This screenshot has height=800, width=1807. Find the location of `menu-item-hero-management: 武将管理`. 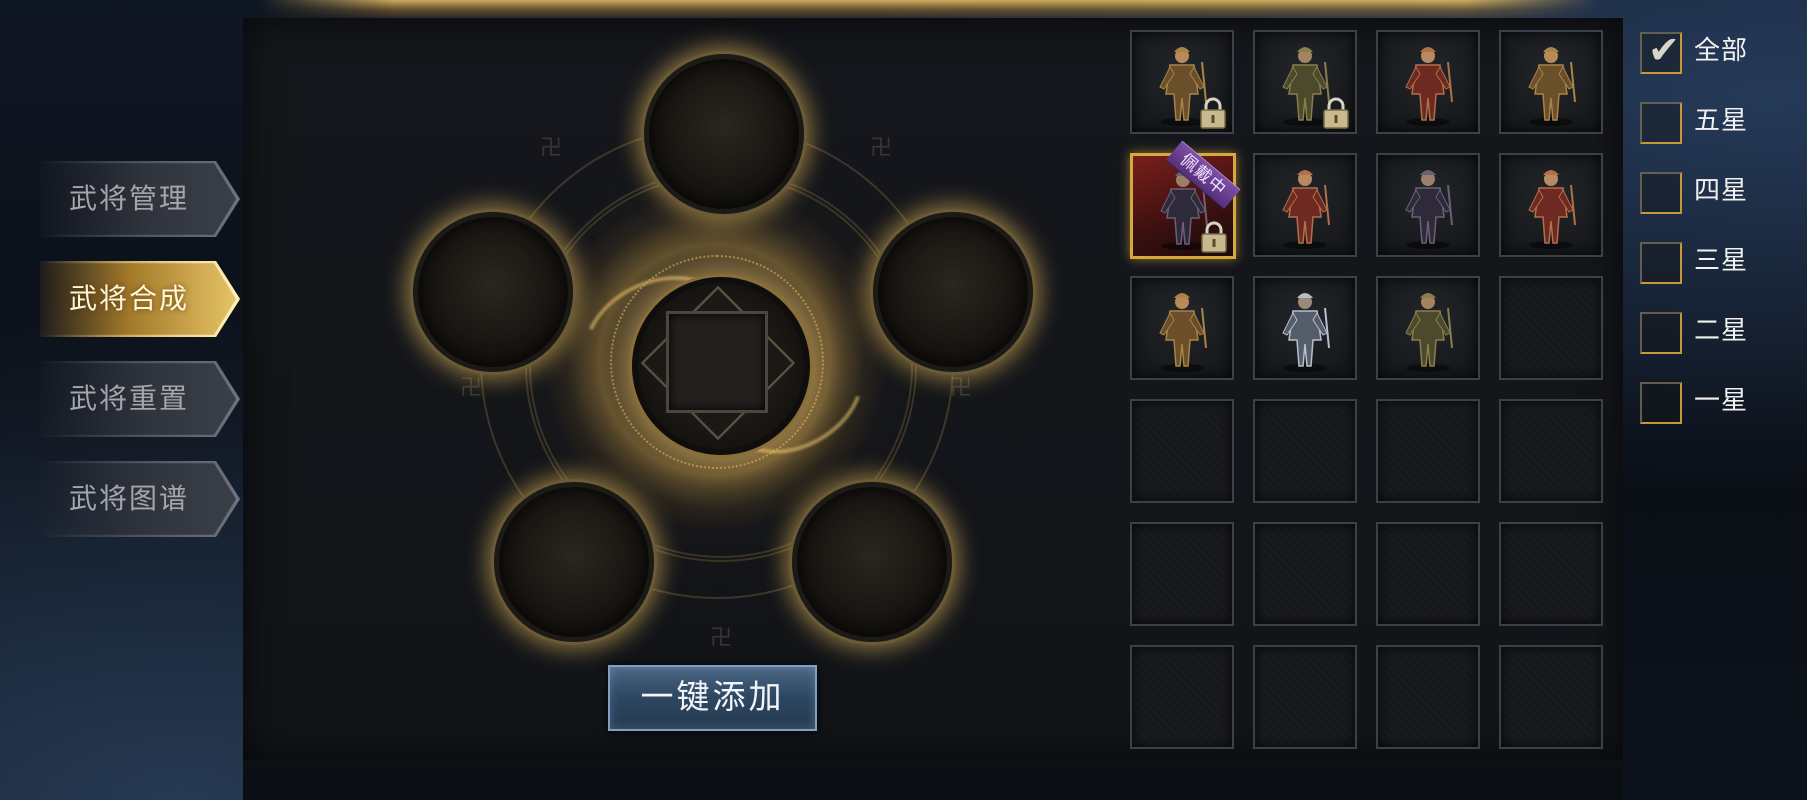

menu-item-hero-management: 武将管理 is located at coordinates (140, 199).